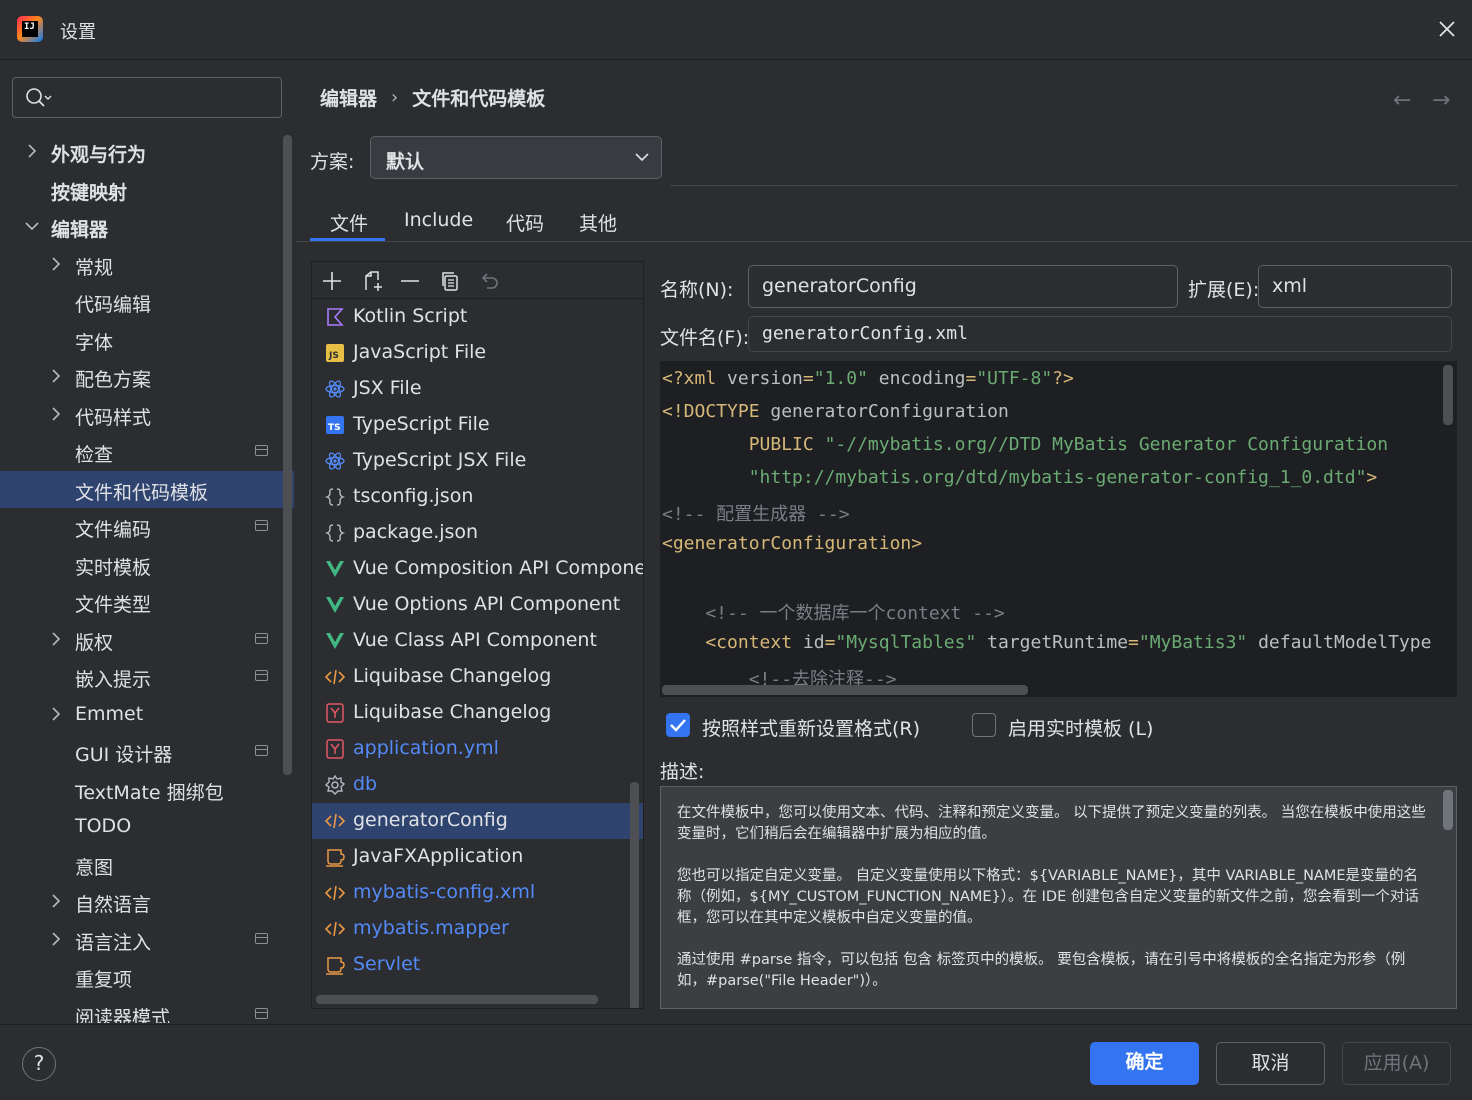 The image size is (1472, 1100). Describe the element at coordinates (349, 222) in the screenshot. I see `tab-files: 文件` at that location.